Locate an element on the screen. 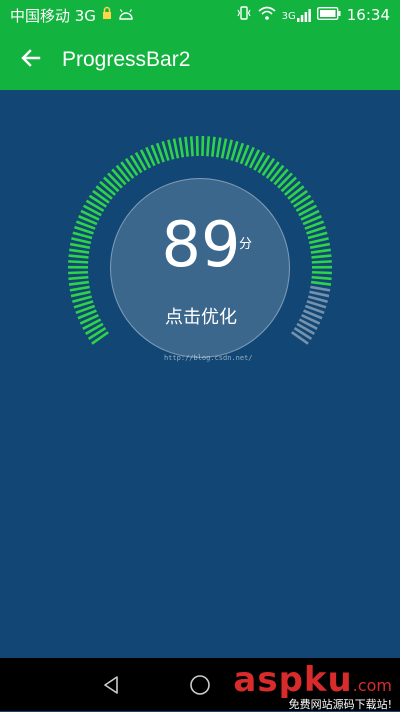 The image size is (400, 712). vibrate-icon is located at coordinates (244, 15).